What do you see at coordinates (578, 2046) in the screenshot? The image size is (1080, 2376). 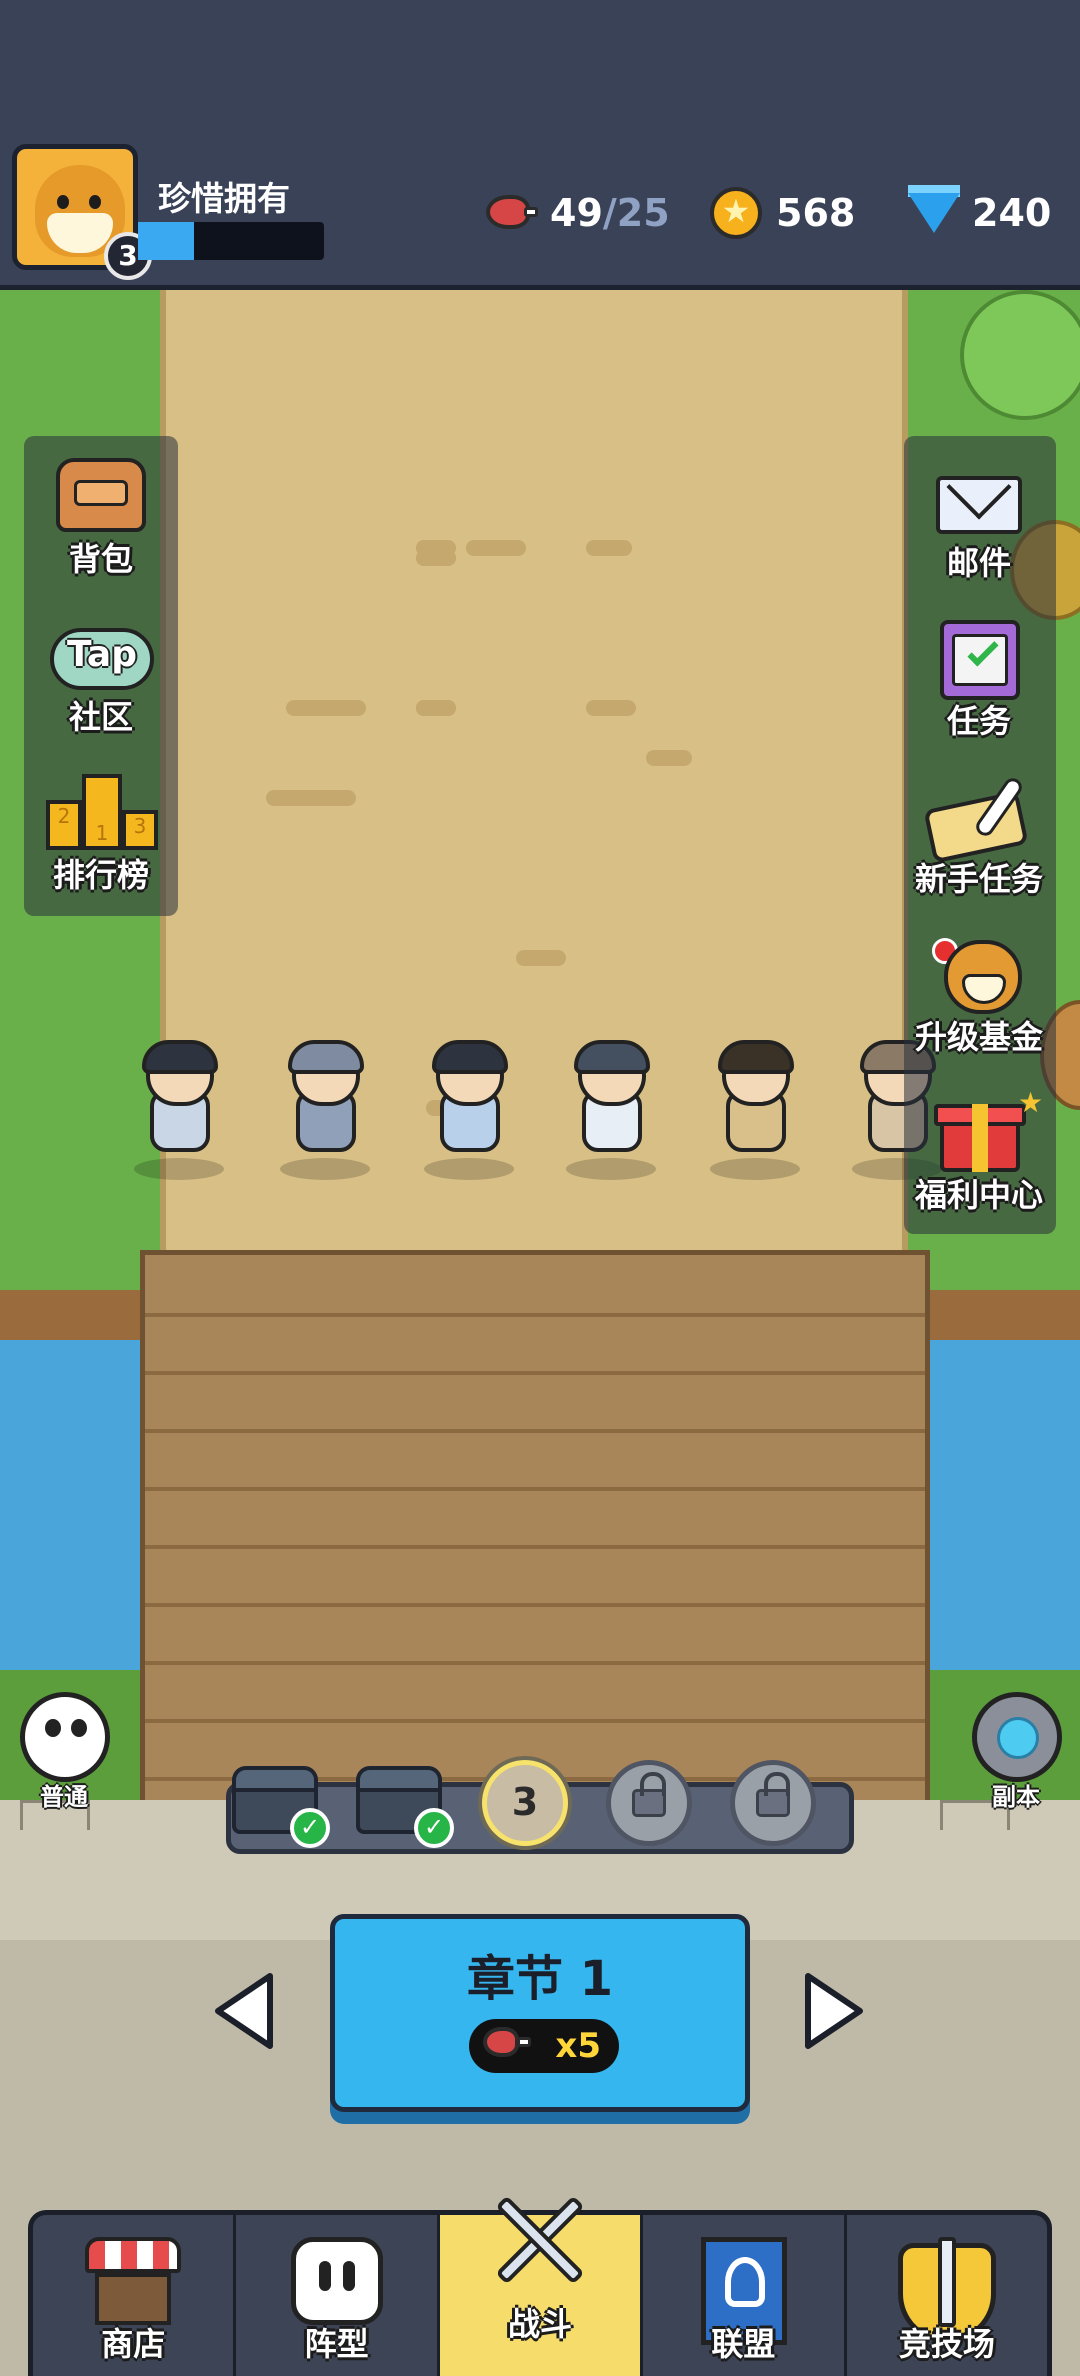 I see `chapter-cost-amount: x5` at bounding box center [578, 2046].